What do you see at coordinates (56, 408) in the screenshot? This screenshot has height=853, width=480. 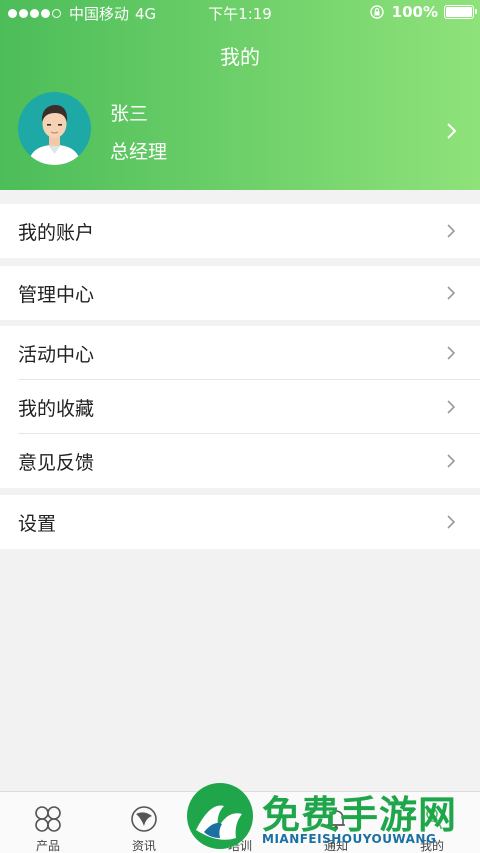 I see `menu-item-label: 我的收藏` at bounding box center [56, 408].